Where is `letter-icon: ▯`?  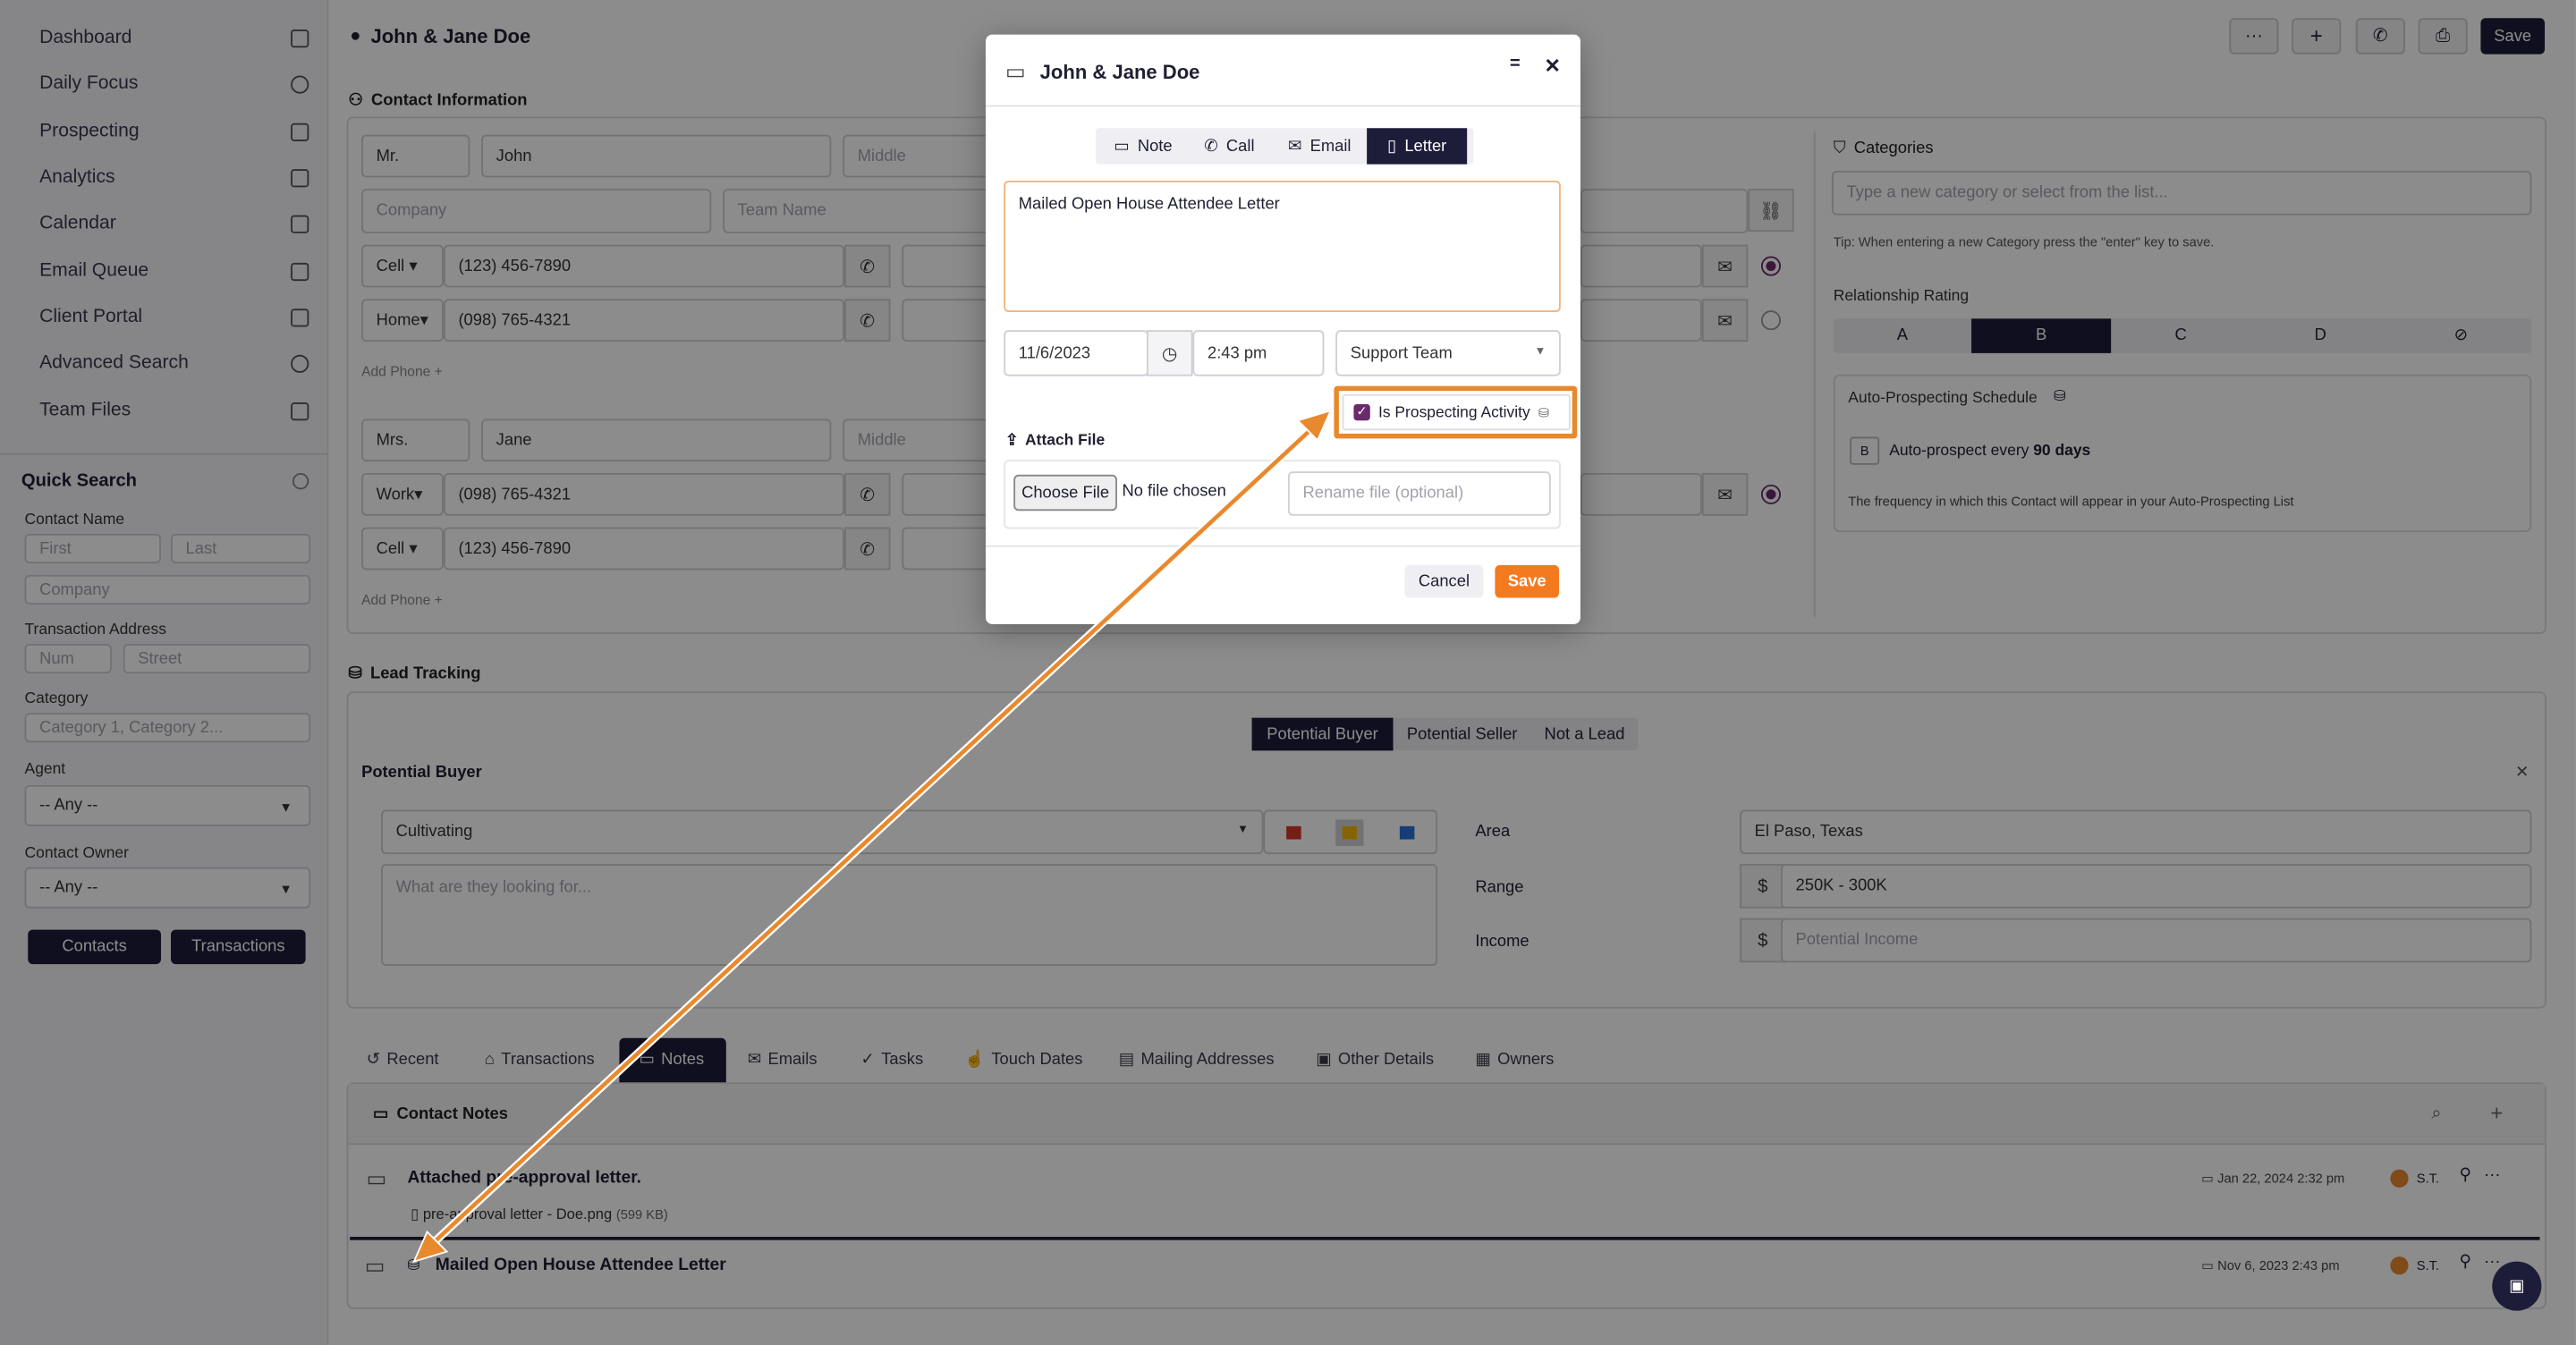
letter-icon: ▯ is located at coordinates (1392, 146).